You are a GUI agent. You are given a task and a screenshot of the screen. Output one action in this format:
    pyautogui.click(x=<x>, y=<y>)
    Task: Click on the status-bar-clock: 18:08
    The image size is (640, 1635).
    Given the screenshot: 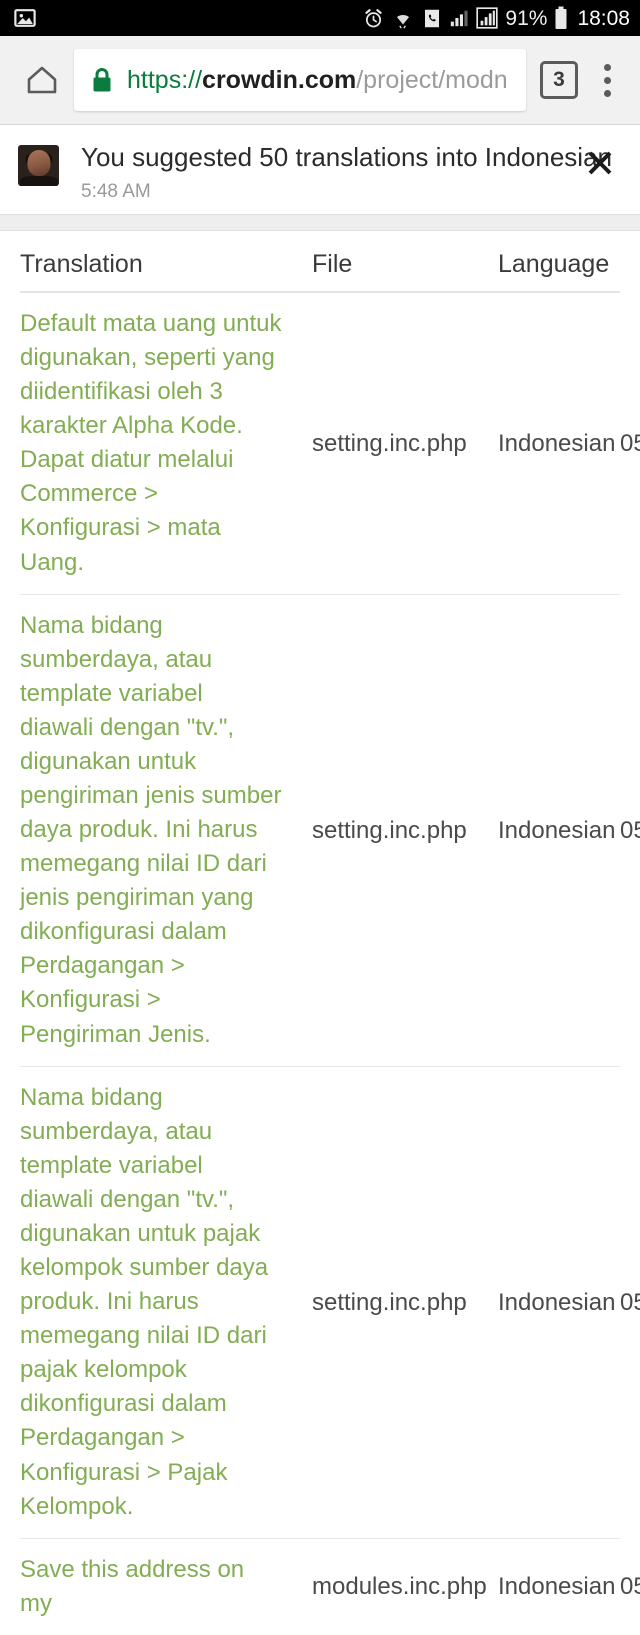 What is the action you would take?
    pyautogui.click(x=603, y=18)
    